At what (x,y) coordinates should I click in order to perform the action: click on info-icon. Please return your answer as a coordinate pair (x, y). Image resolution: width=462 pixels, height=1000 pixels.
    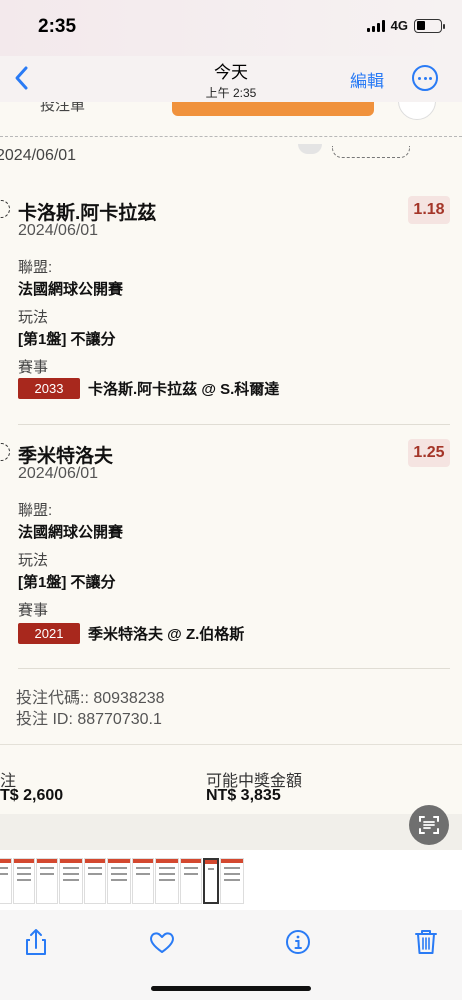
    Looking at the image, I should click on (298, 942).